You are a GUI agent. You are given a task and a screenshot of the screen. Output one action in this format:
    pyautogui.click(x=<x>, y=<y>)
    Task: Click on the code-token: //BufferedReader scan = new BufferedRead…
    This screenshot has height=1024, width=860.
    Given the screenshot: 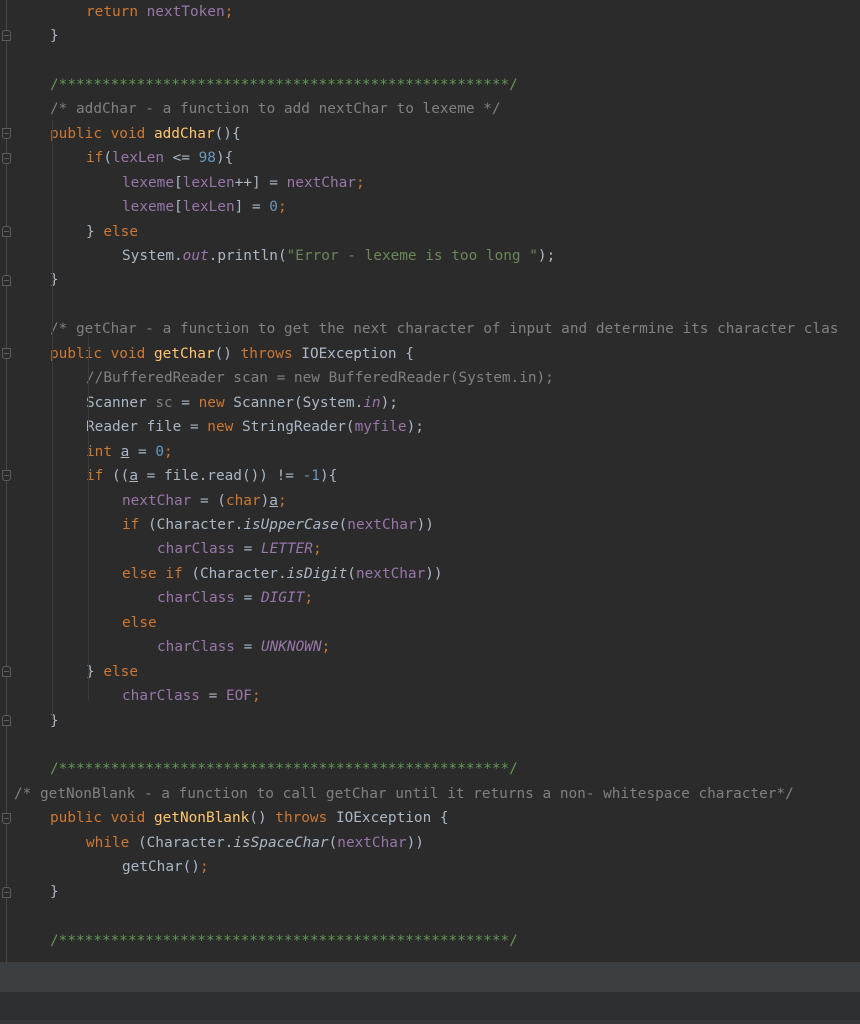 What is the action you would take?
    pyautogui.click(x=320, y=378)
    